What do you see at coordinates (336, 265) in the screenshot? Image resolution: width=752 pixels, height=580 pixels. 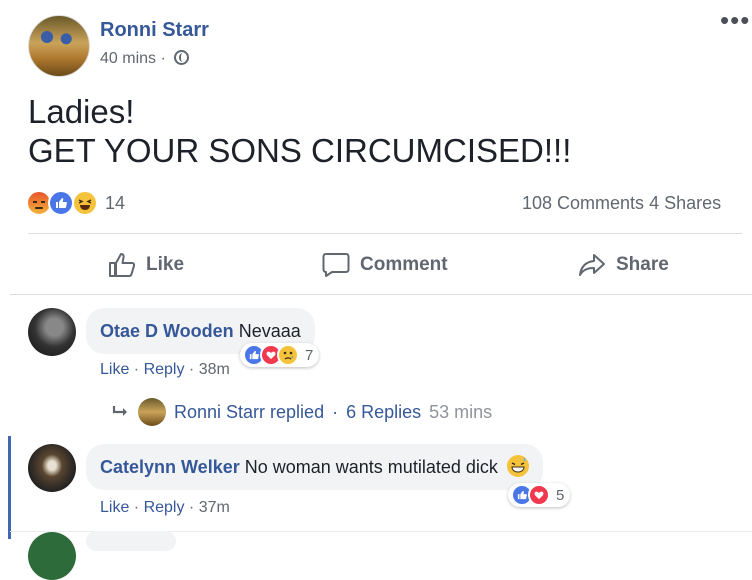 I see `comment-bubble-icon` at bounding box center [336, 265].